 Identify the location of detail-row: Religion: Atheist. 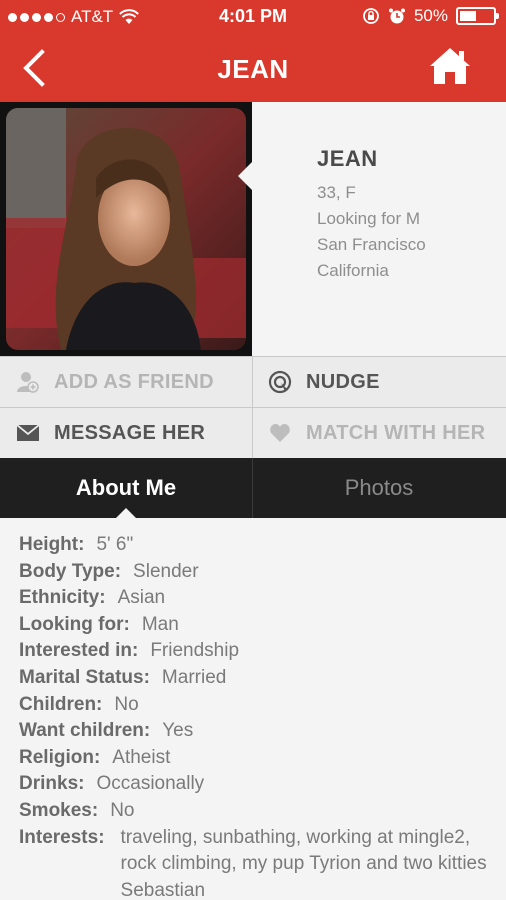
(259, 758).